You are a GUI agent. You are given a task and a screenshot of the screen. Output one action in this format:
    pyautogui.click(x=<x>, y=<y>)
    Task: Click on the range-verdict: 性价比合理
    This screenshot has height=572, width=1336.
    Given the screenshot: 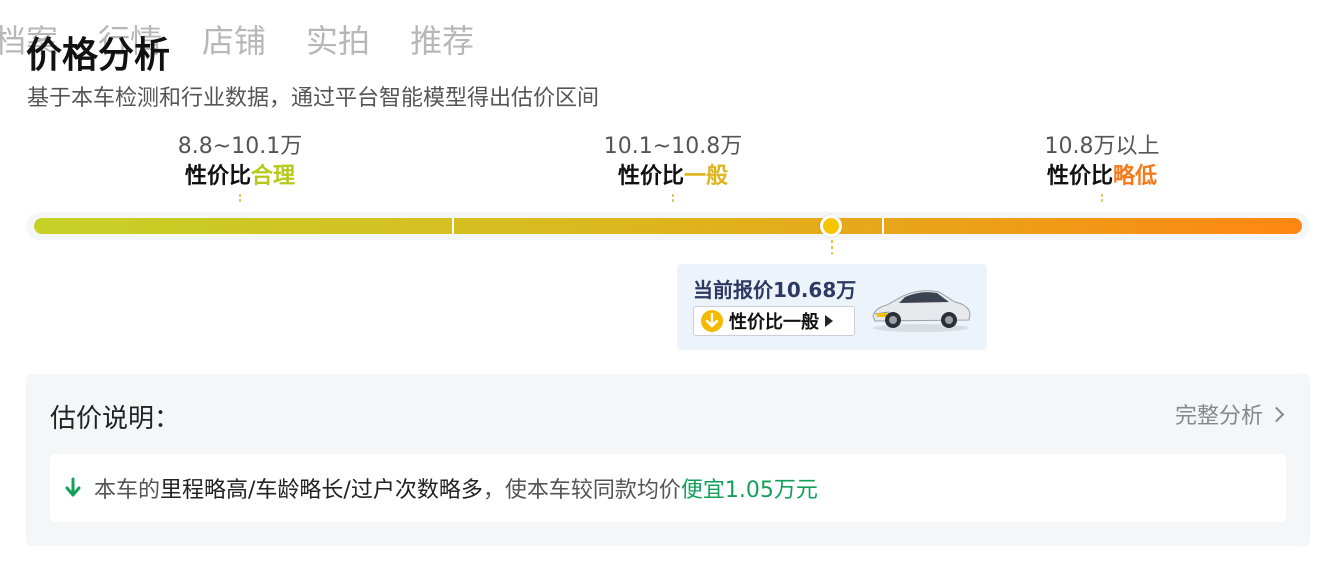 What is the action you would take?
    pyautogui.click(x=240, y=177)
    